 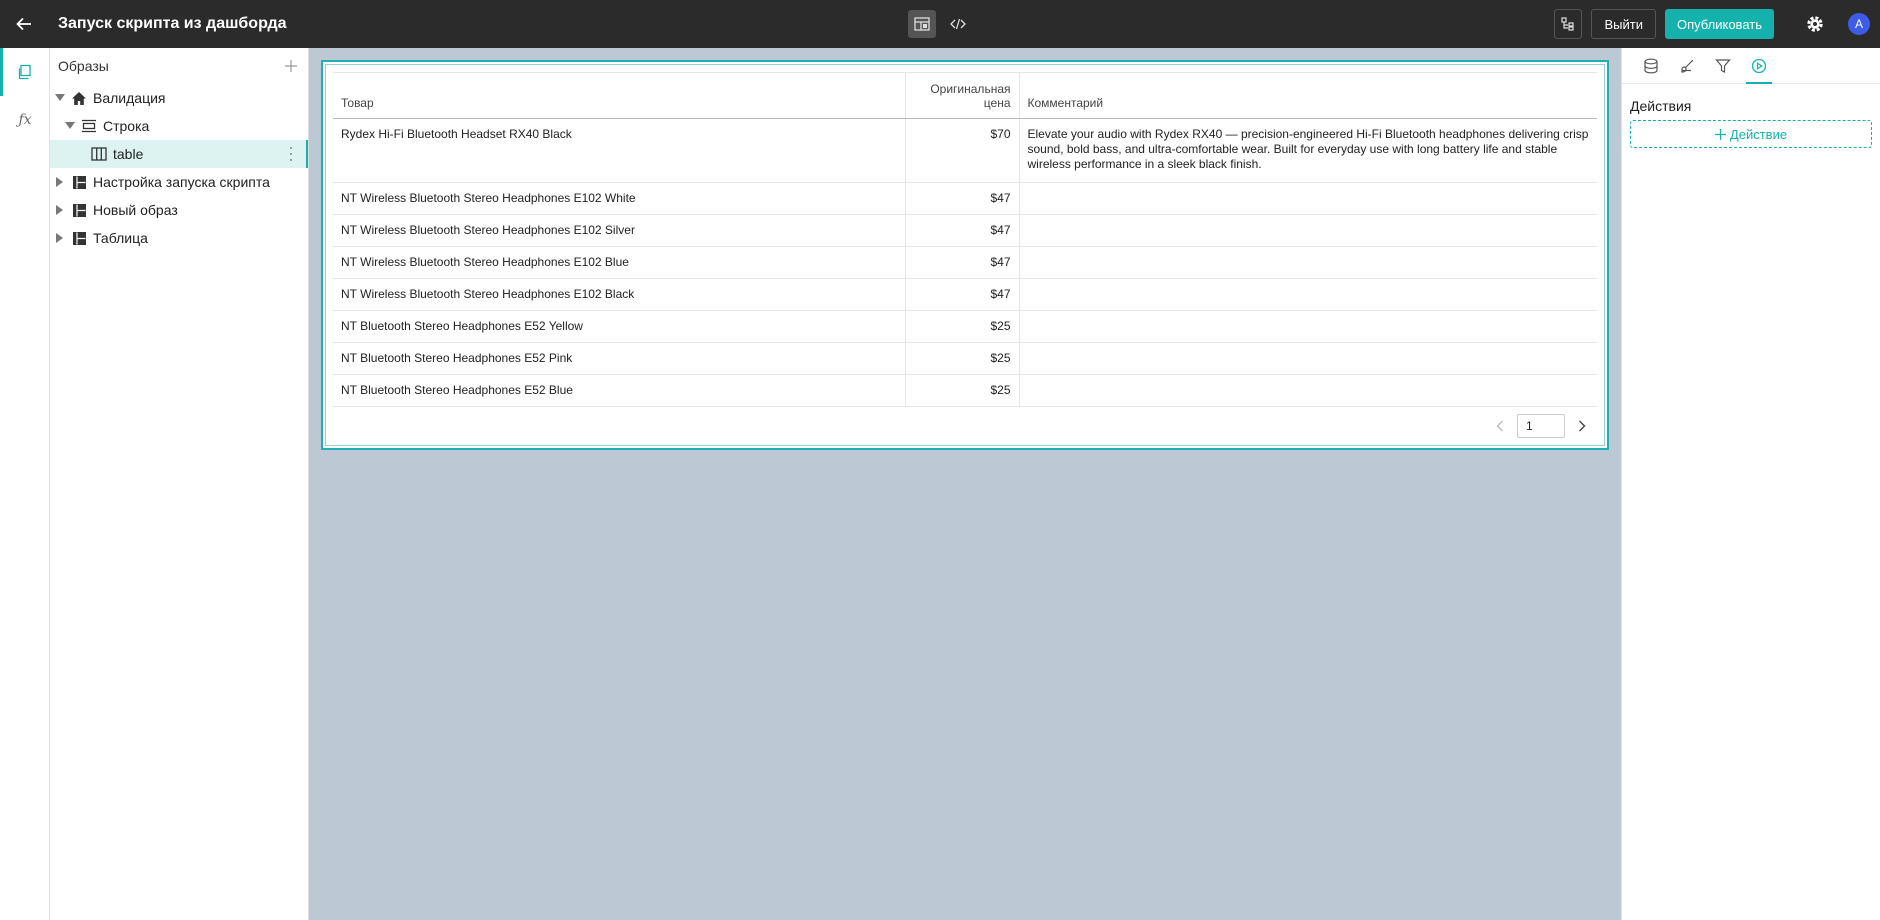 I want to click on table-columns-icon, so click(x=99, y=154).